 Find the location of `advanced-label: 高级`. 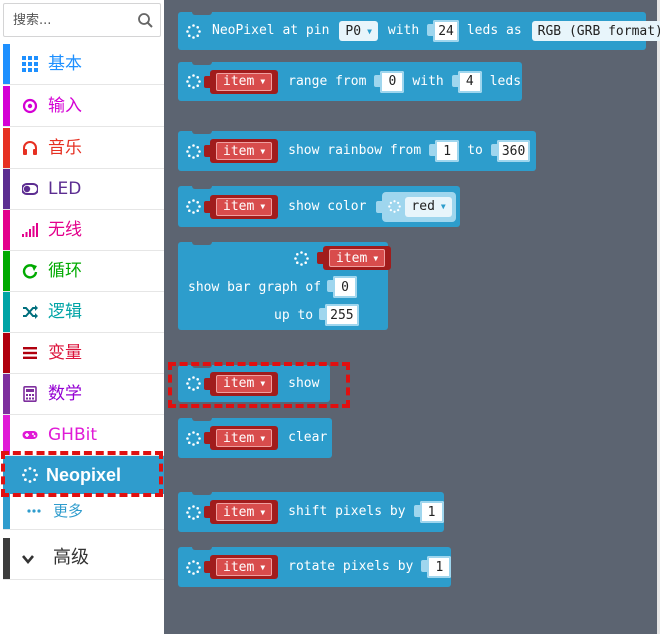

advanced-label: 高级 is located at coordinates (71, 557).